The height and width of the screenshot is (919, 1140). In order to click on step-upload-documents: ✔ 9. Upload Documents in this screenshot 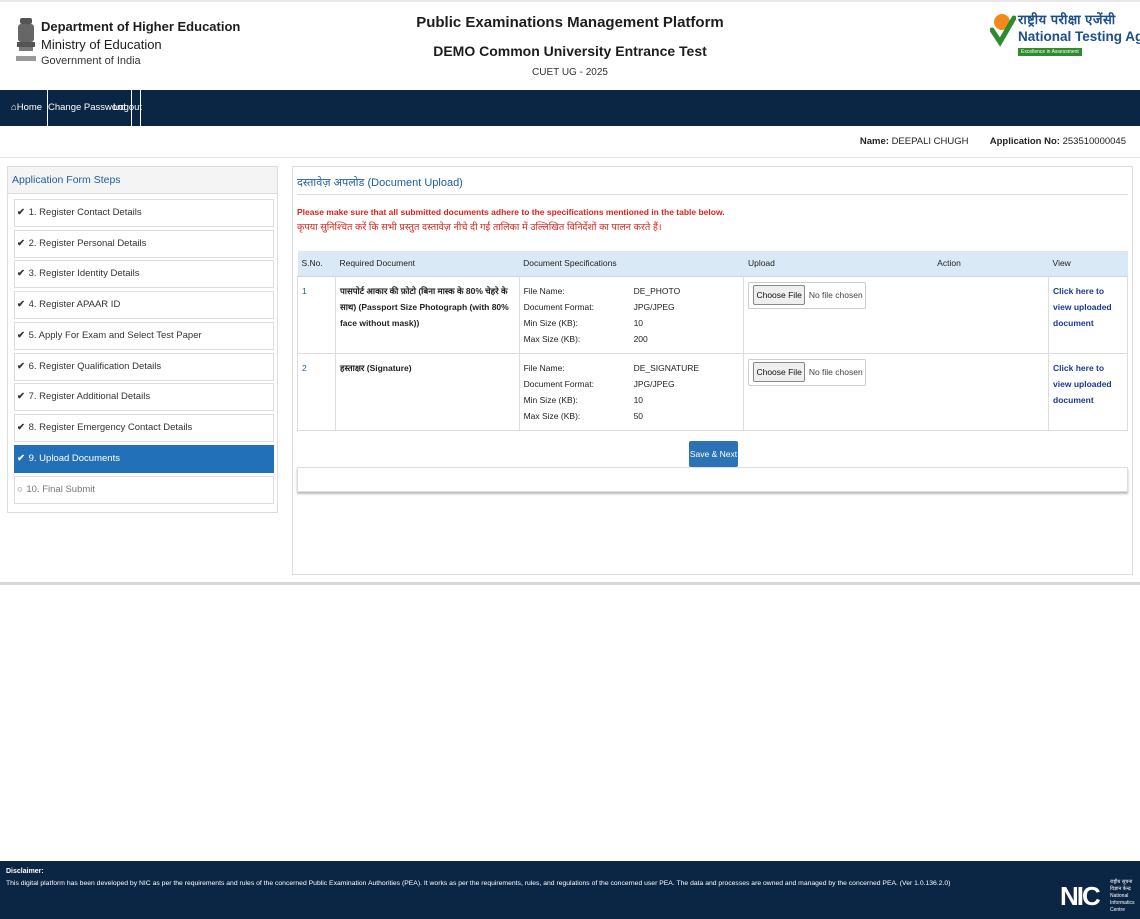, I will do `click(144, 459)`.